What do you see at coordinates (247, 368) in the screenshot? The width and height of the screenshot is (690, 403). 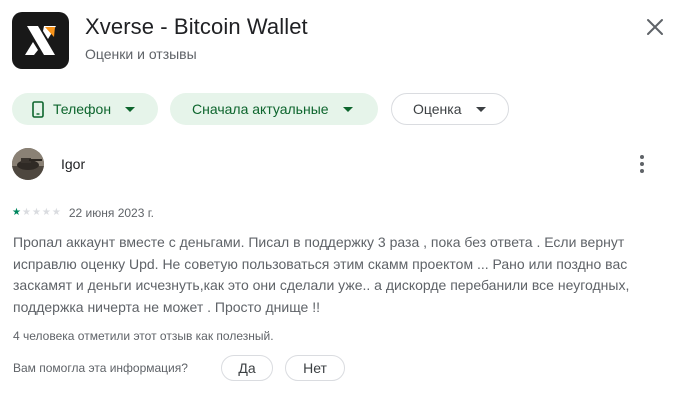 I see `helpful-yes-button: Да` at bounding box center [247, 368].